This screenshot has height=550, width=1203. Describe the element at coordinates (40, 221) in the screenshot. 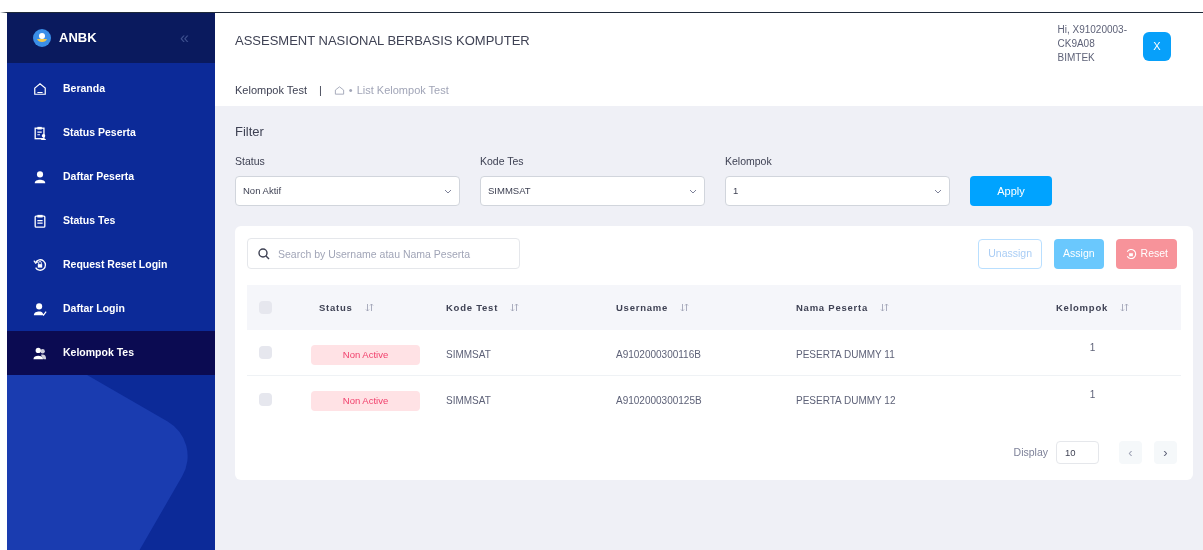

I see `clipboard-icon` at that location.